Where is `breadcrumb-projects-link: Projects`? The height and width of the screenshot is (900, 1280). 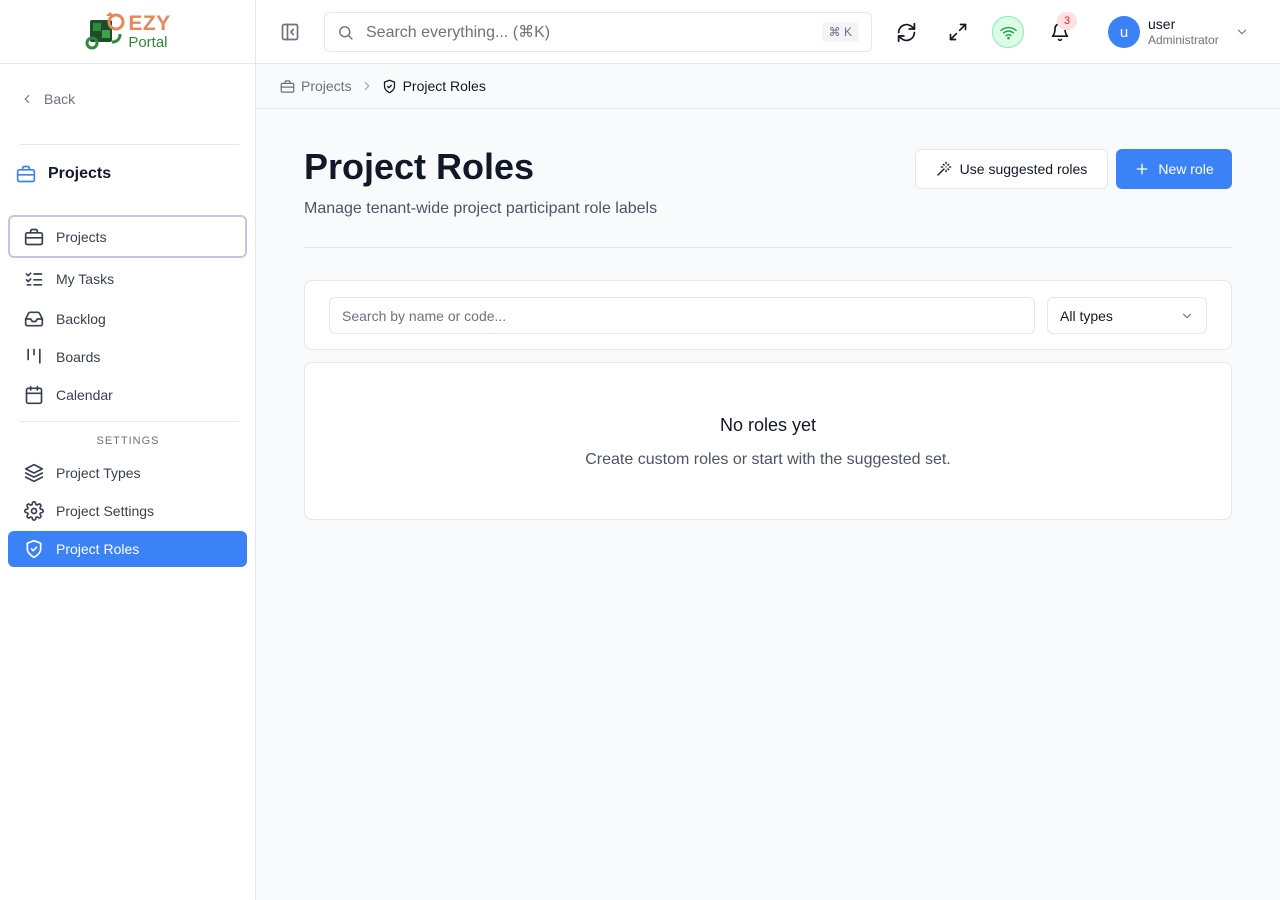
breadcrumb-projects-link: Projects is located at coordinates (316, 86).